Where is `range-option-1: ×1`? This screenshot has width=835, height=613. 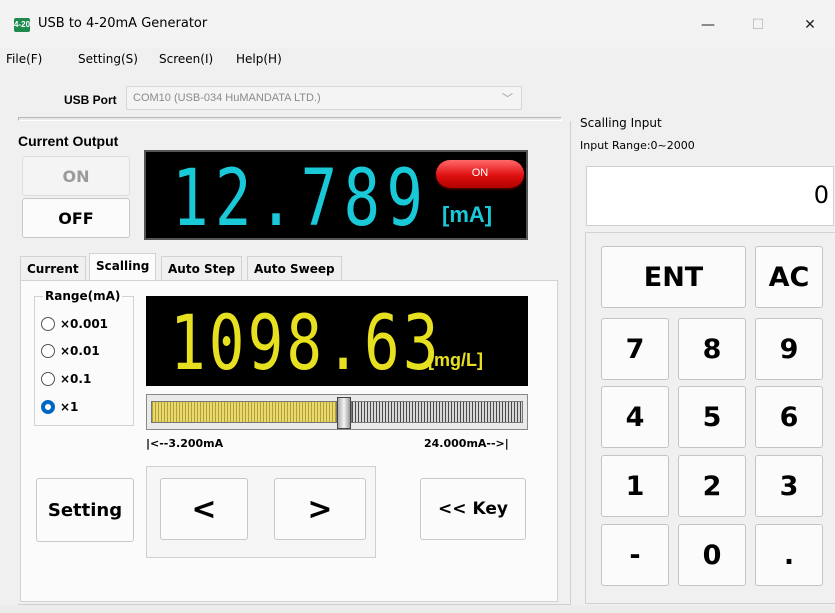
range-option-1: ×1 is located at coordinates (59, 407).